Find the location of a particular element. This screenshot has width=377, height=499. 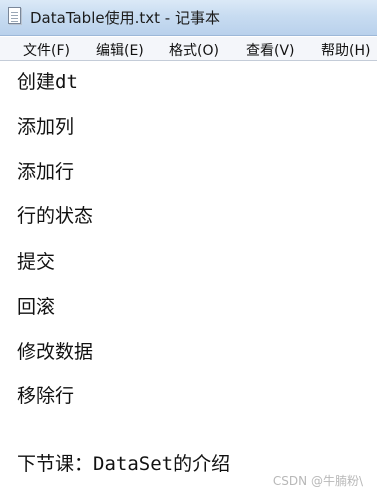

text-line: 创建dt is located at coordinates (47, 82).